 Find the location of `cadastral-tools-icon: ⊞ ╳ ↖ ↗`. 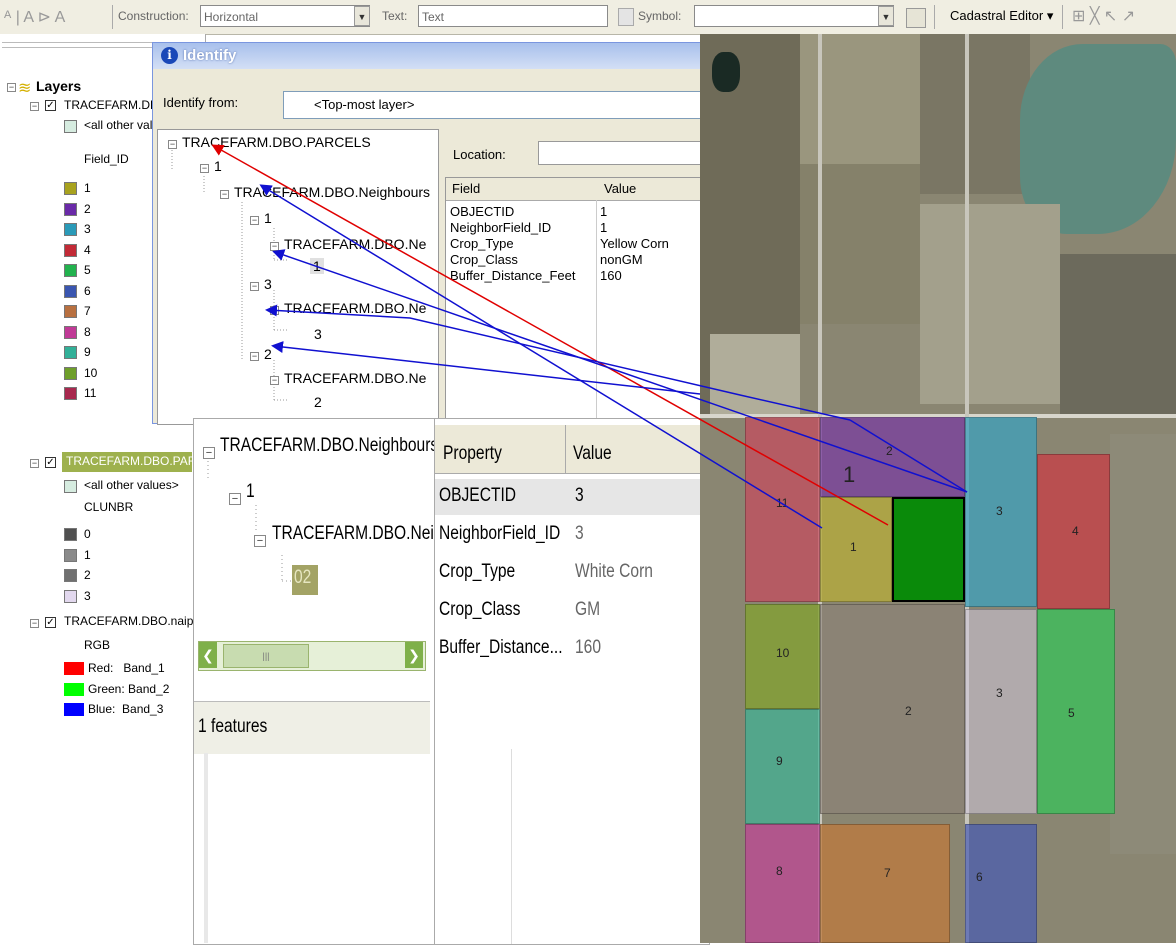

cadastral-tools-icon: ⊞ ╳ ↖ ↗ is located at coordinates (1103, 16).